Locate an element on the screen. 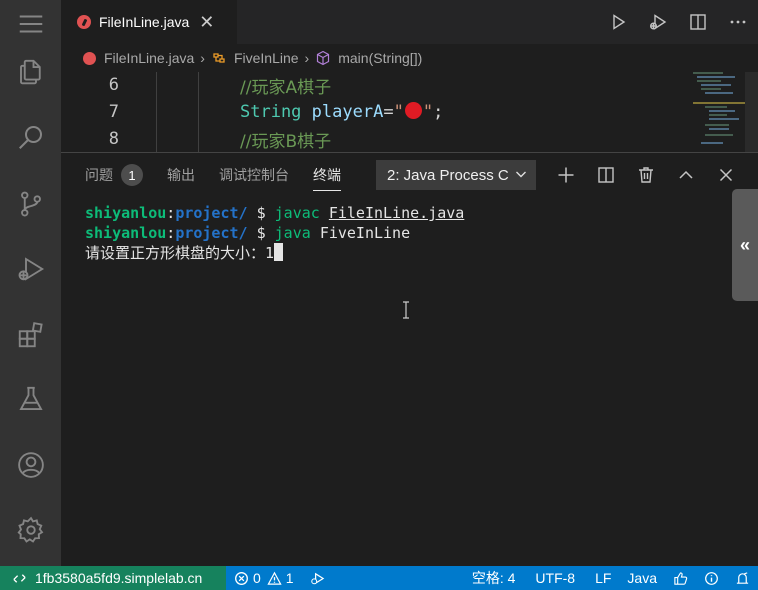 The height and width of the screenshot is (590, 758). tab-debug-console: 调试控制台 is located at coordinates (254, 175).